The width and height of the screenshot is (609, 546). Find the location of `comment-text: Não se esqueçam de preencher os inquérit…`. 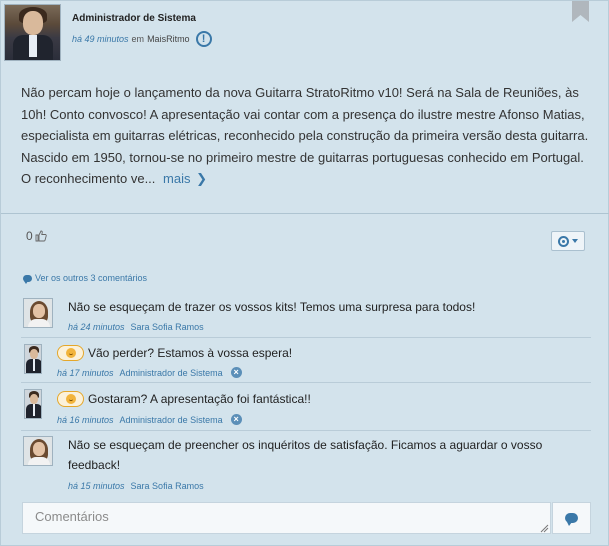

comment-text: Não se esqueçam de preencher os inquérit… is located at coordinates (305, 455).